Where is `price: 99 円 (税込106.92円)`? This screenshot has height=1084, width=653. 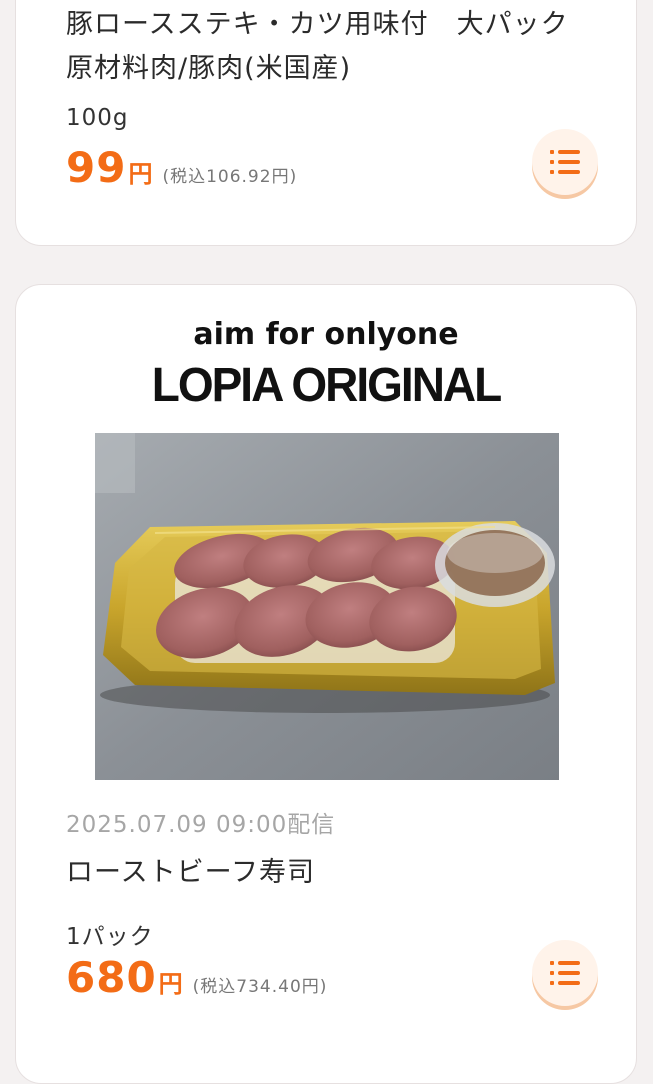
price: 99 円 (税込106.92円) is located at coordinates (181, 167).